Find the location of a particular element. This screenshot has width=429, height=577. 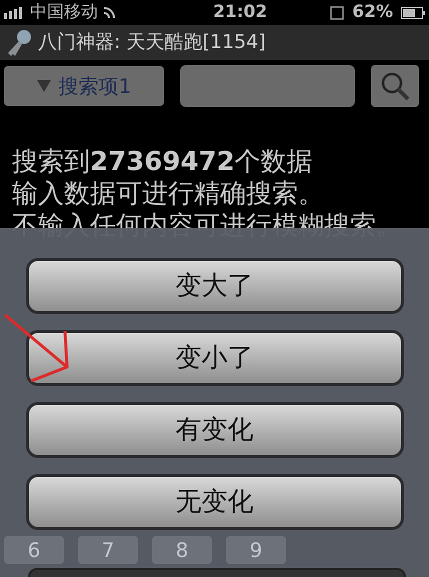

option-button: 有变化 is located at coordinates (215, 430).